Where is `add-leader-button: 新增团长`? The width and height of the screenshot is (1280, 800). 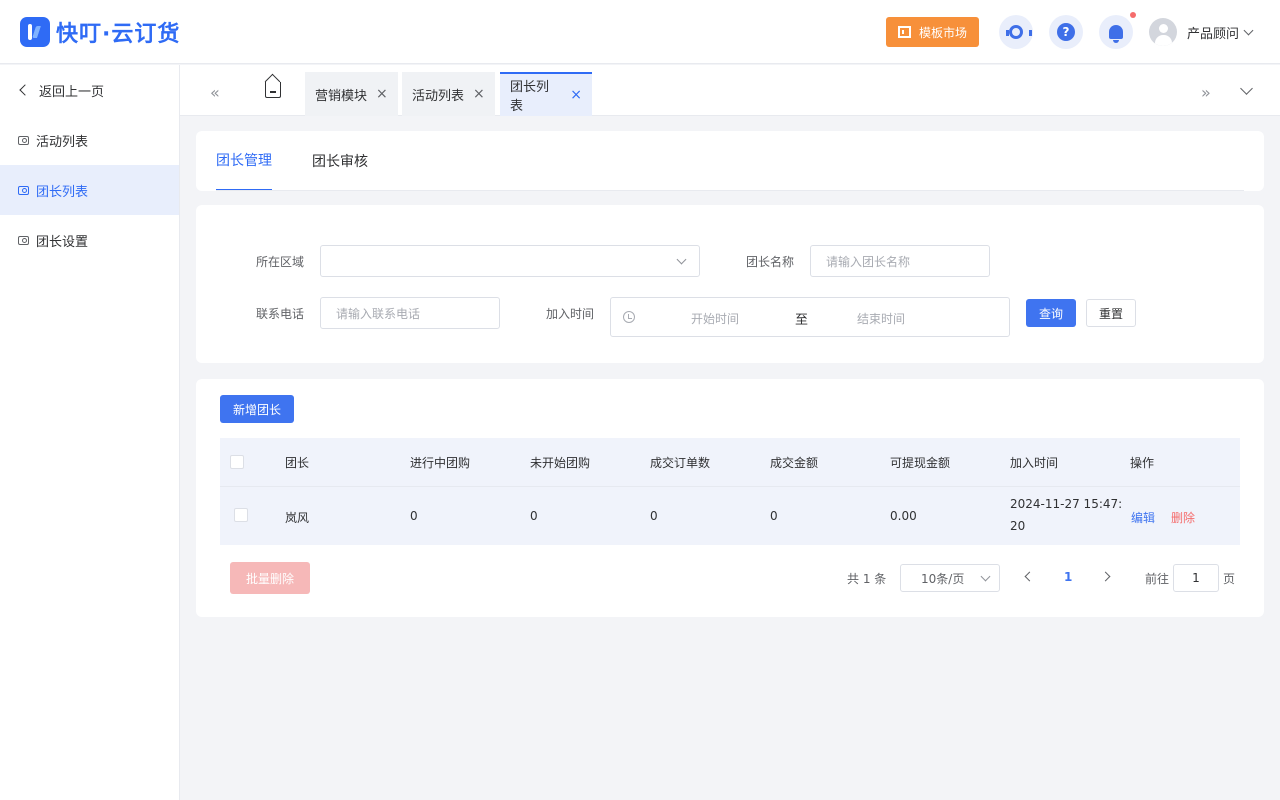
add-leader-button: 新增团长 is located at coordinates (257, 409).